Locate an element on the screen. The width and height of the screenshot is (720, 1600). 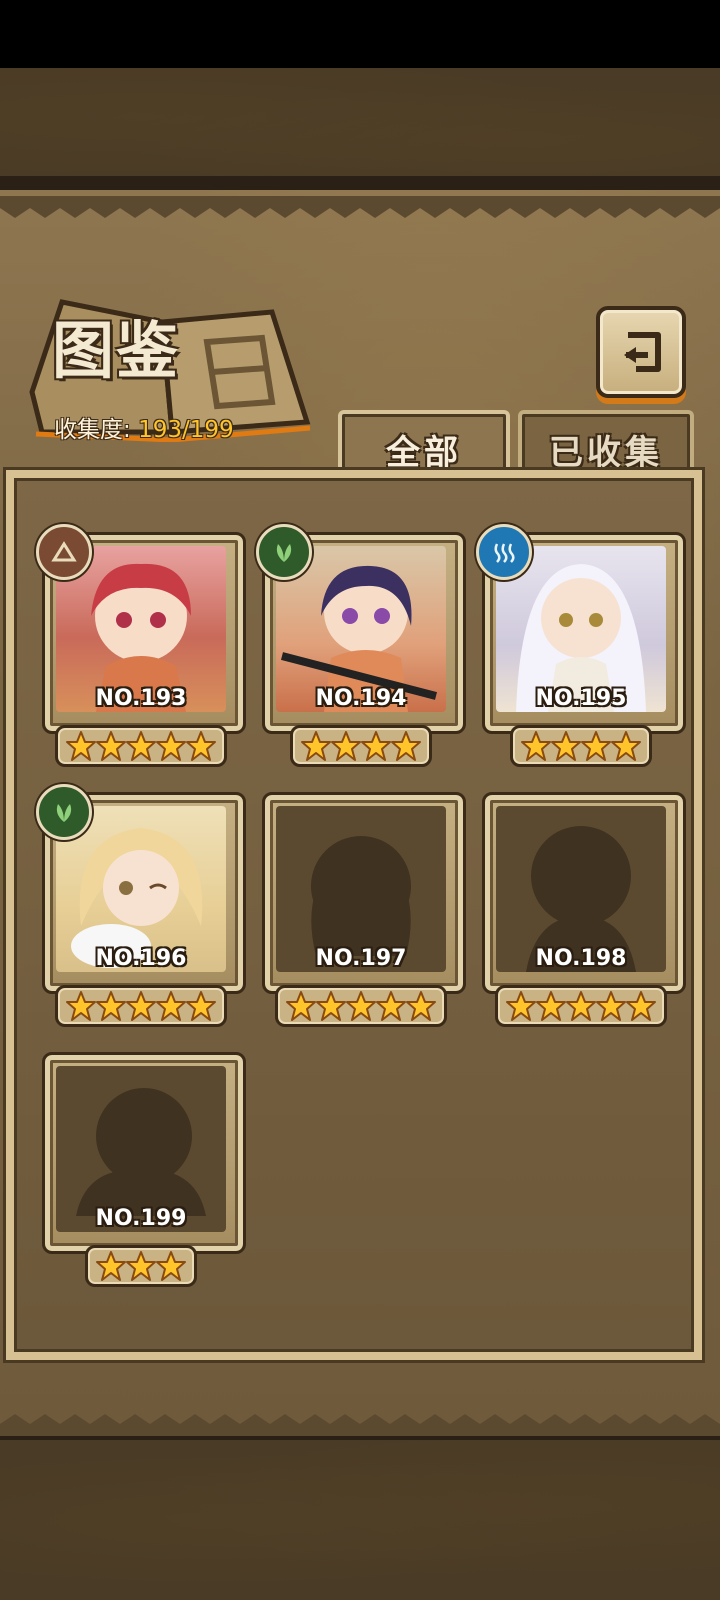
card-number: NO.195 is located at coordinates (581, 698).